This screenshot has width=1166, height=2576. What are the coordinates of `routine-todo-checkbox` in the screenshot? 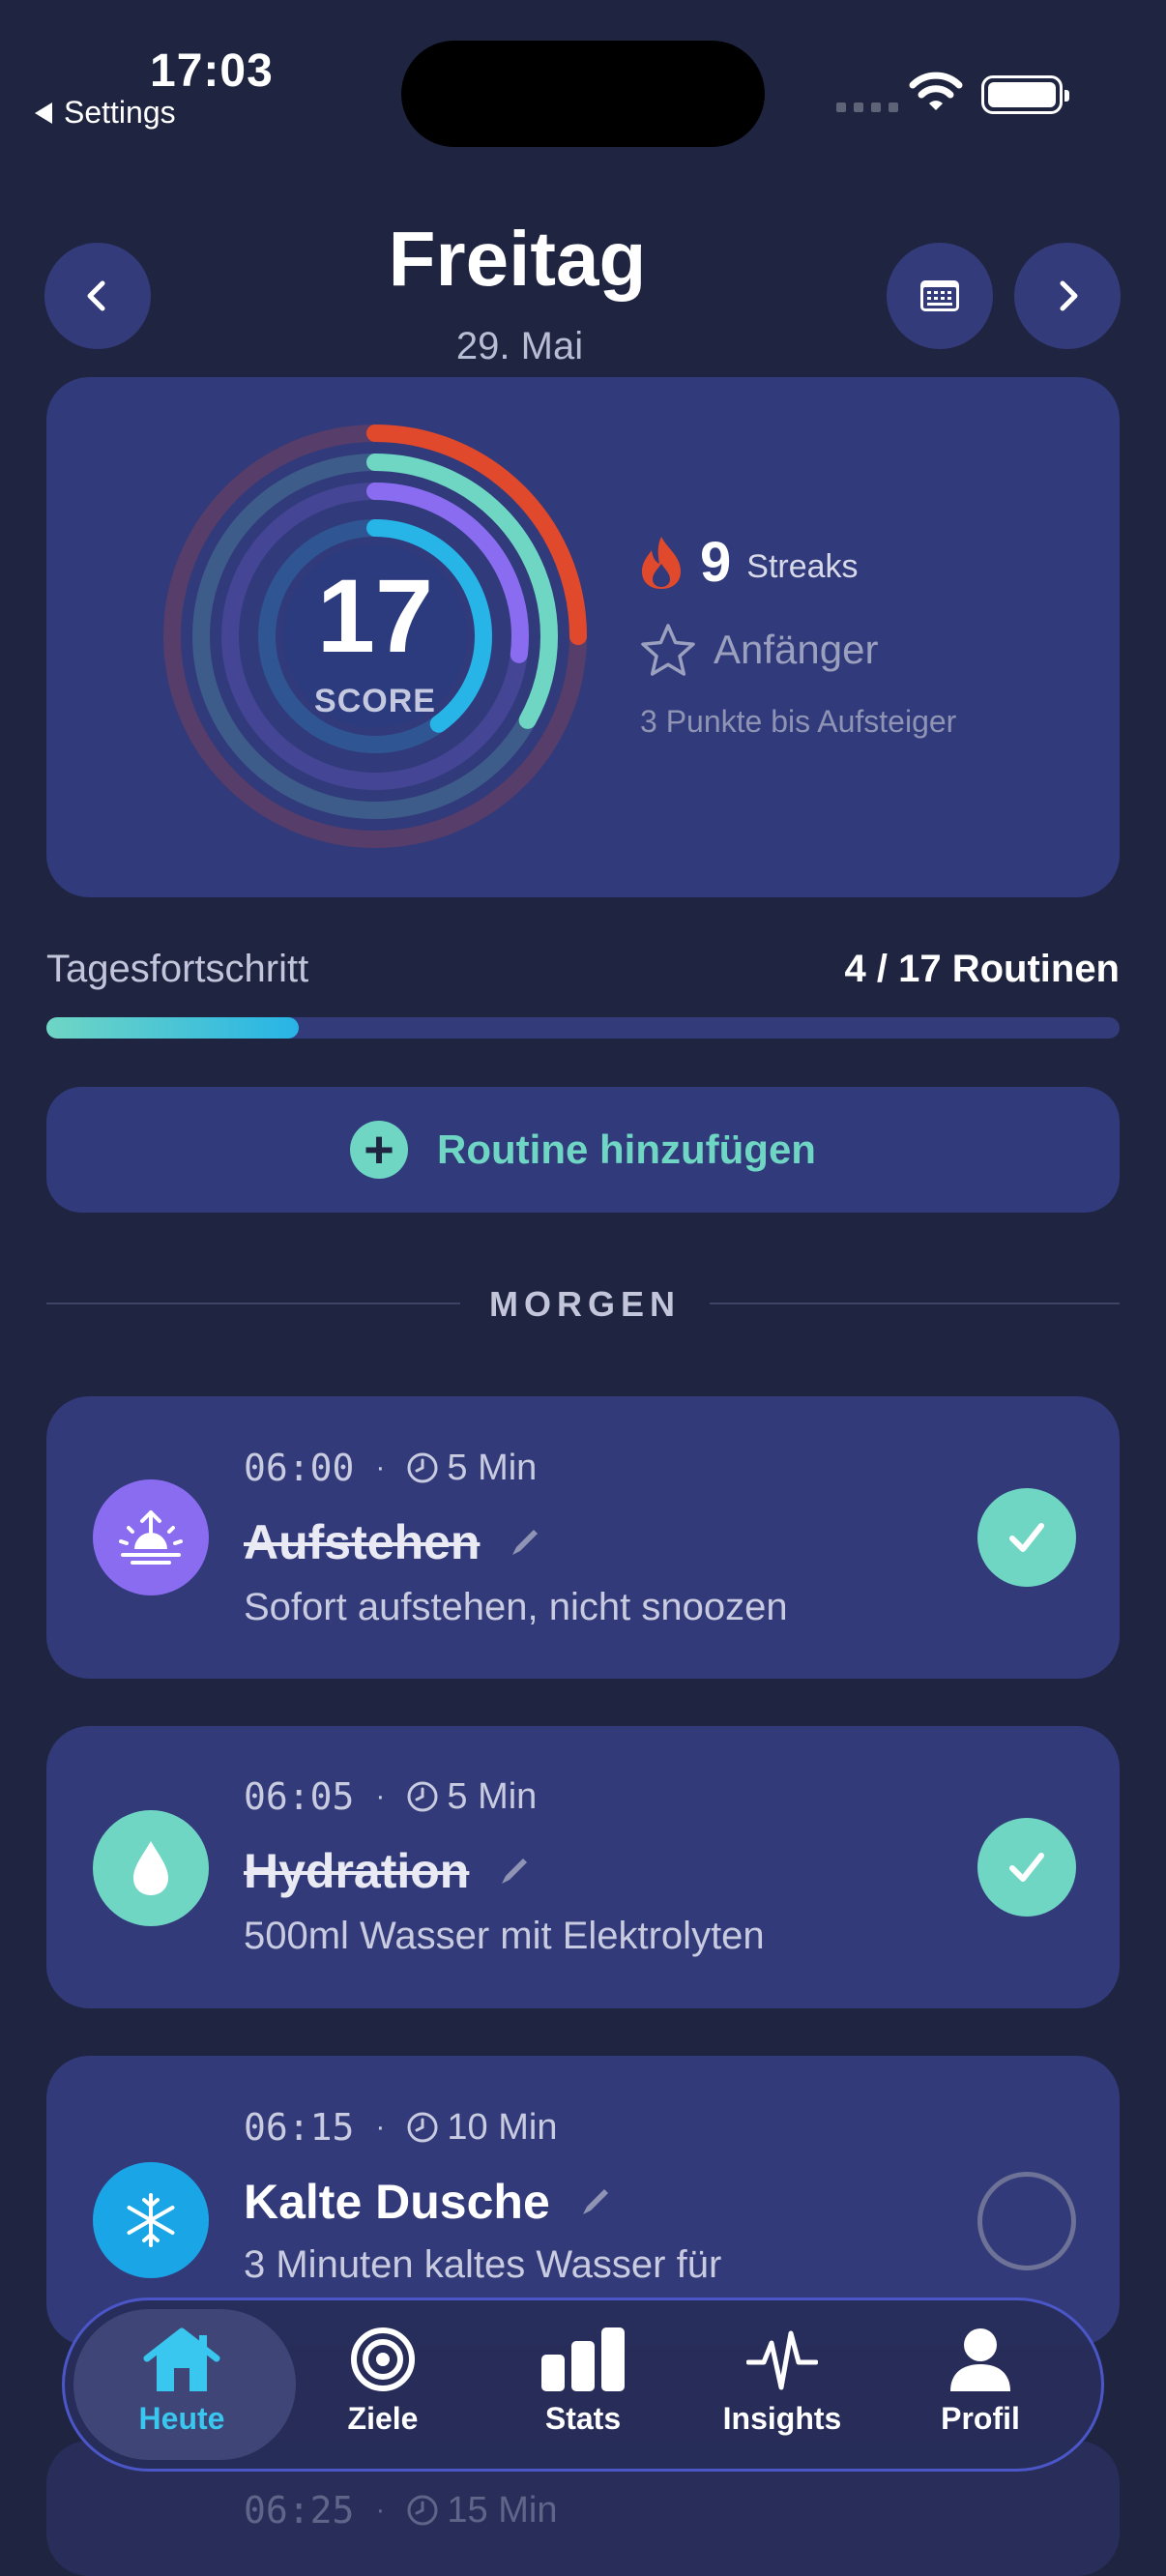 It's located at (1026, 2221).